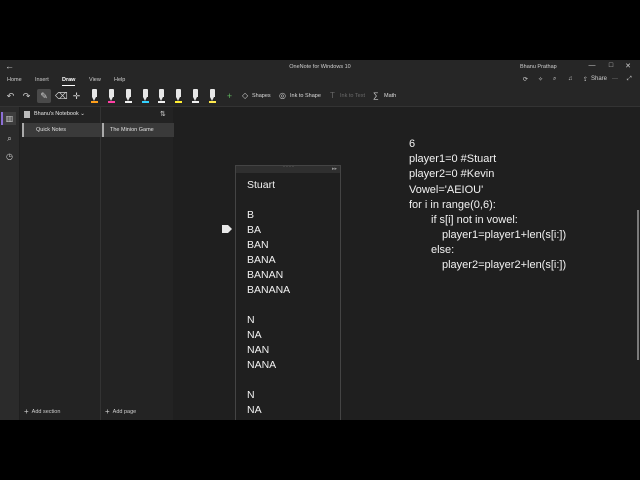 The image size is (640, 480). I want to click on expand-icon: ⤢, so click(629, 79).